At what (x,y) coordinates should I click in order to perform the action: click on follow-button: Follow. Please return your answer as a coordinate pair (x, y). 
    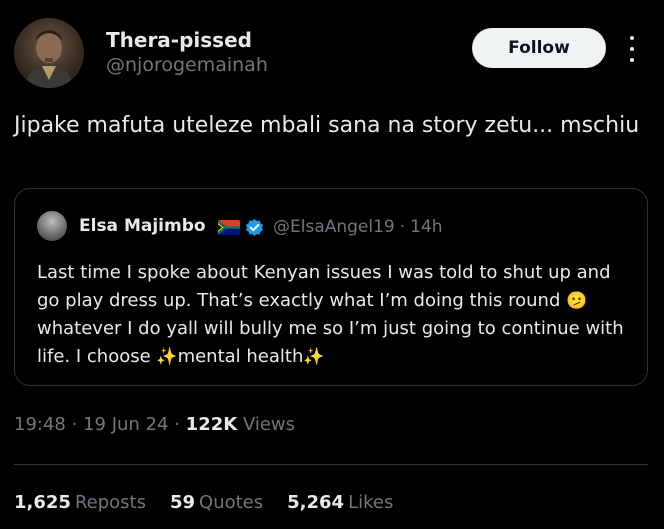
    Looking at the image, I should click on (539, 48).